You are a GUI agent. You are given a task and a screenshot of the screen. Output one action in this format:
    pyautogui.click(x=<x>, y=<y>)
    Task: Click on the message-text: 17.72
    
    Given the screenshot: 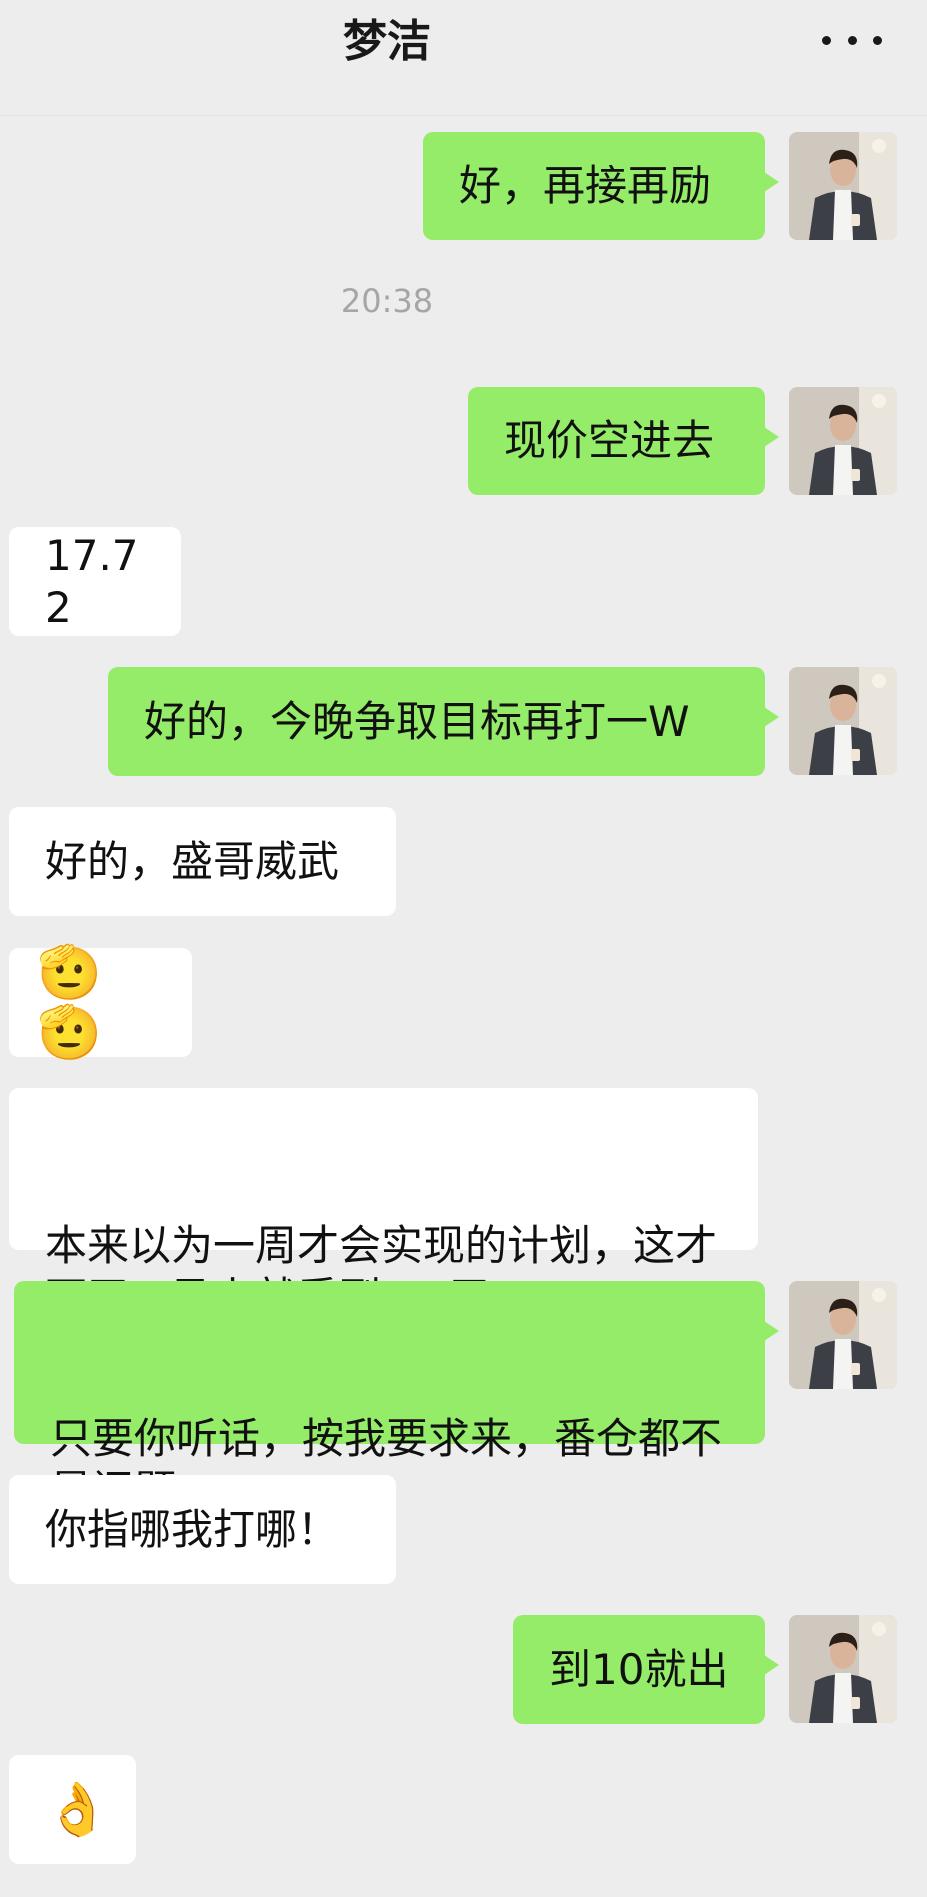 What is the action you would take?
    pyautogui.click(x=92, y=581)
    